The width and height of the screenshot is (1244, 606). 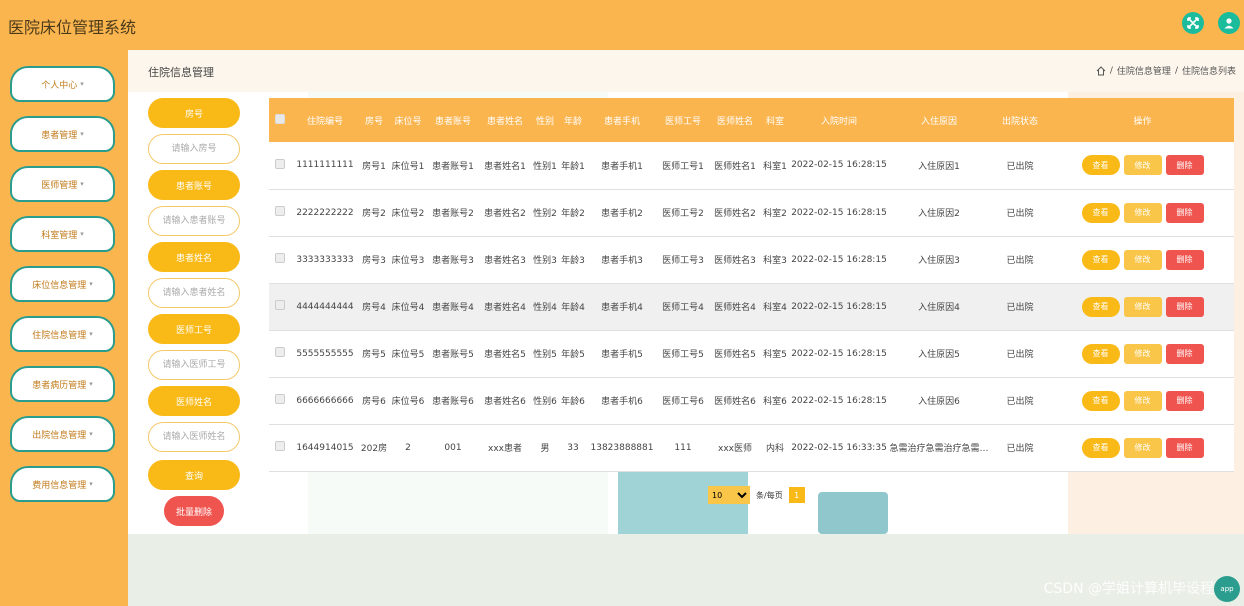 I want to click on sidebar-item-admissions: 住院信息管理 ▾, so click(x=62, y=334).